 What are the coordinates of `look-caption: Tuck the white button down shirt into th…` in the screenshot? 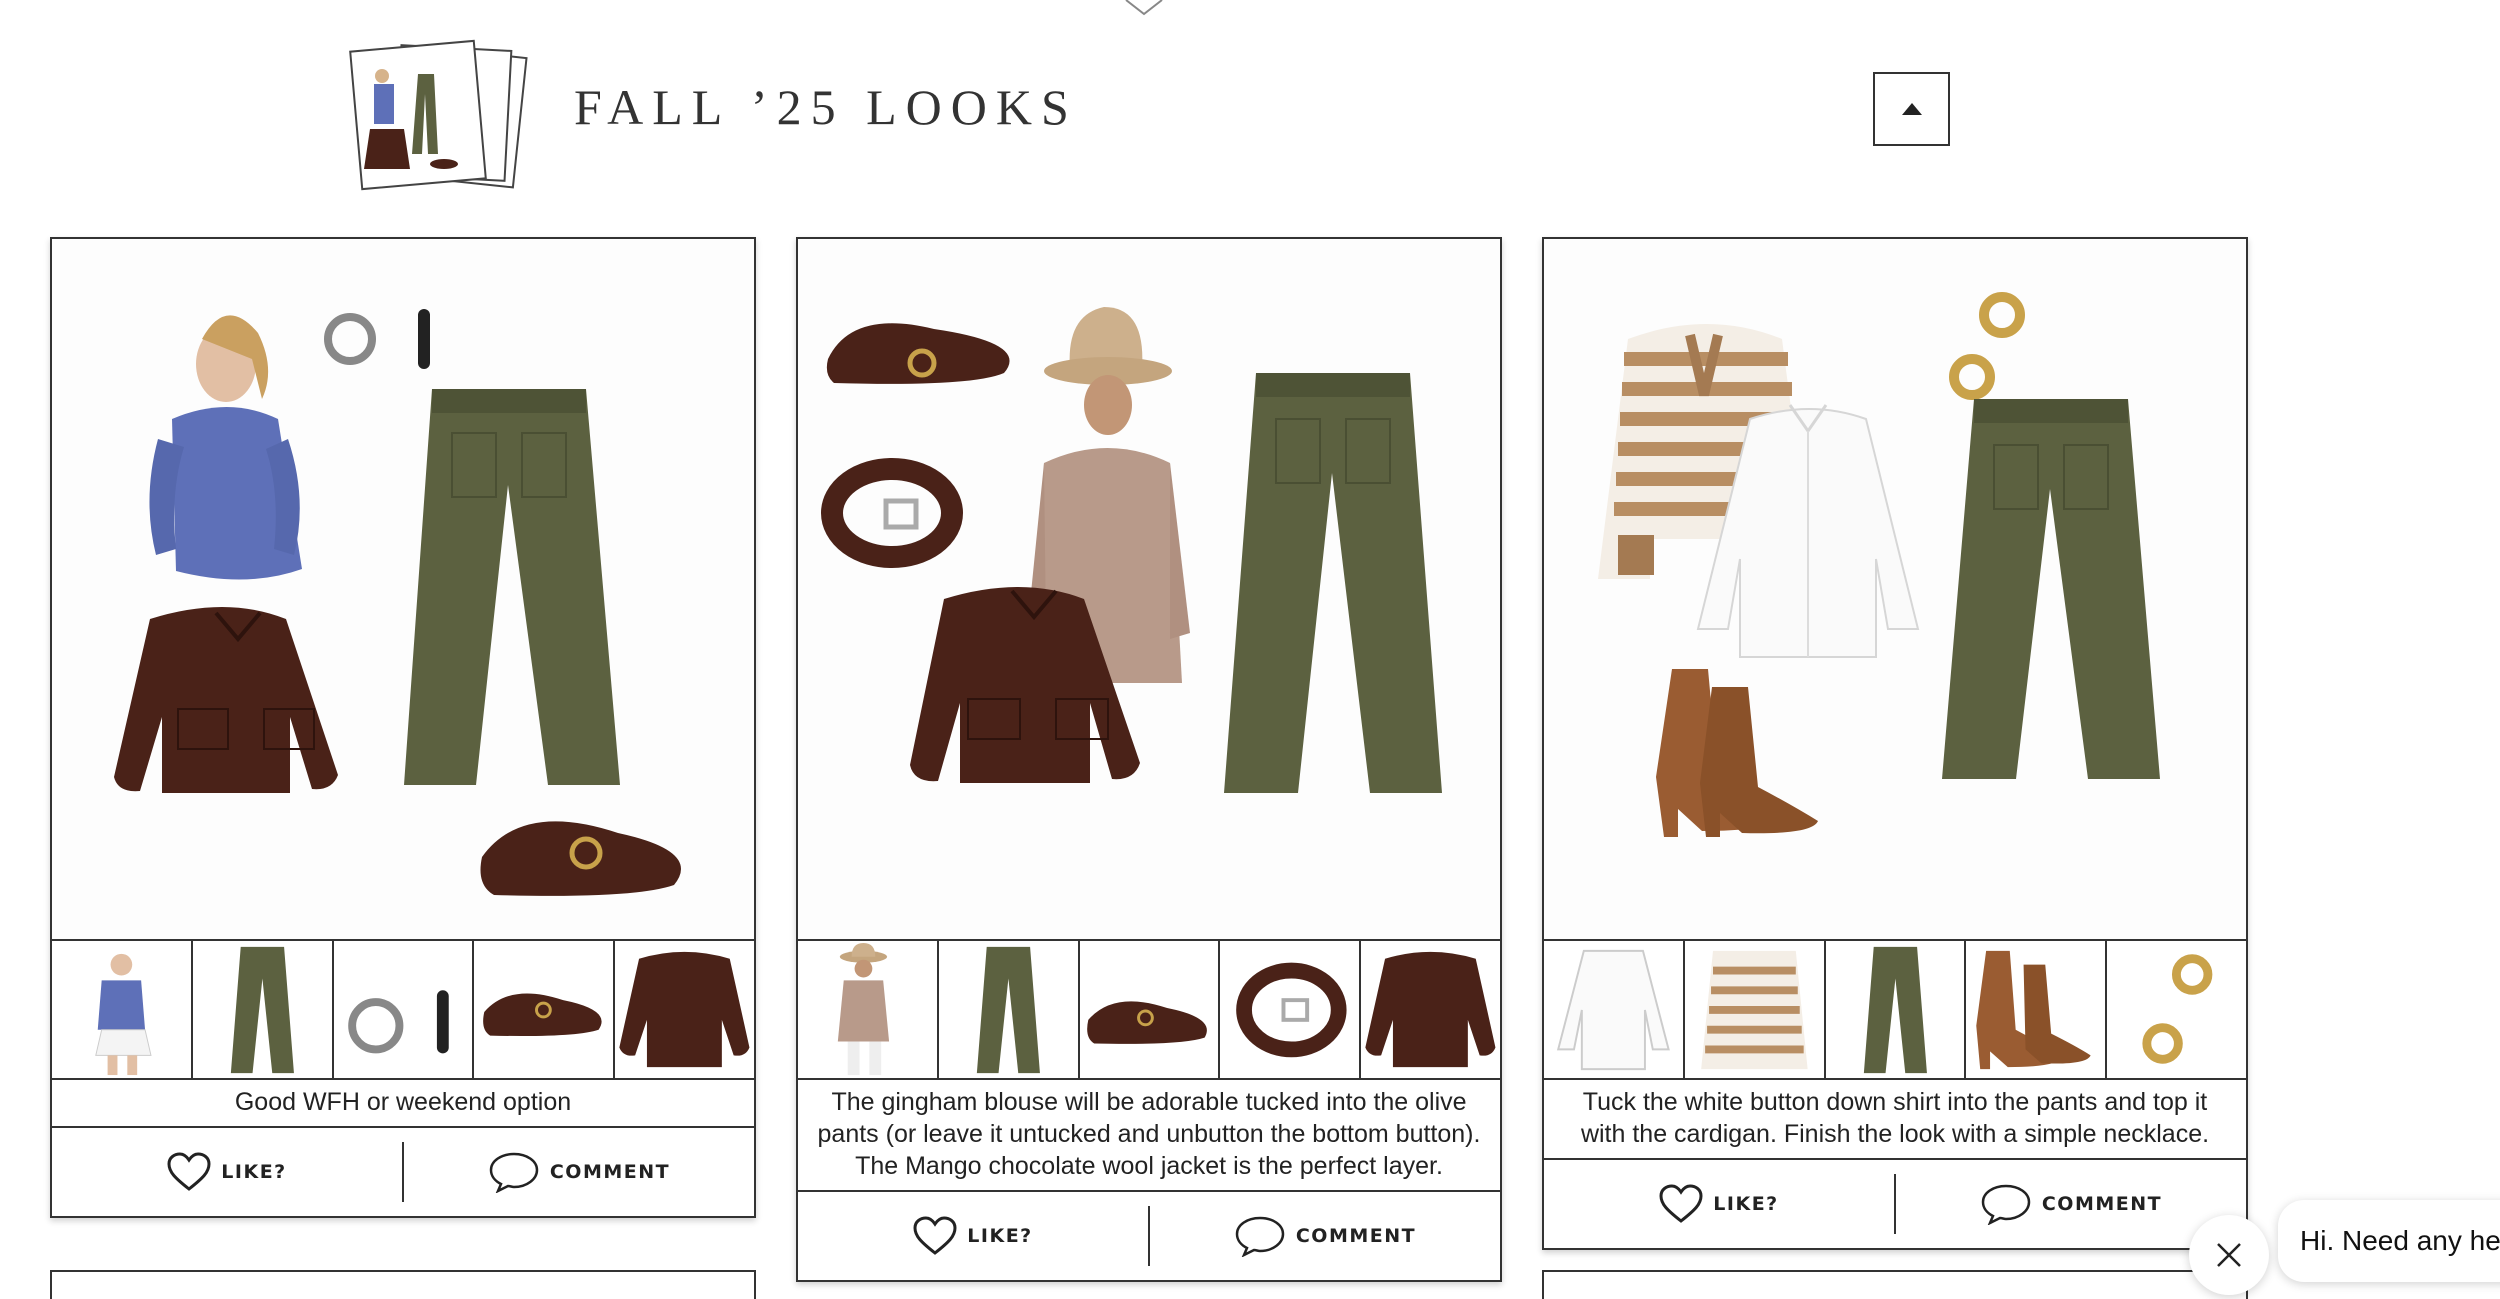 It's located at (1895, 1120).